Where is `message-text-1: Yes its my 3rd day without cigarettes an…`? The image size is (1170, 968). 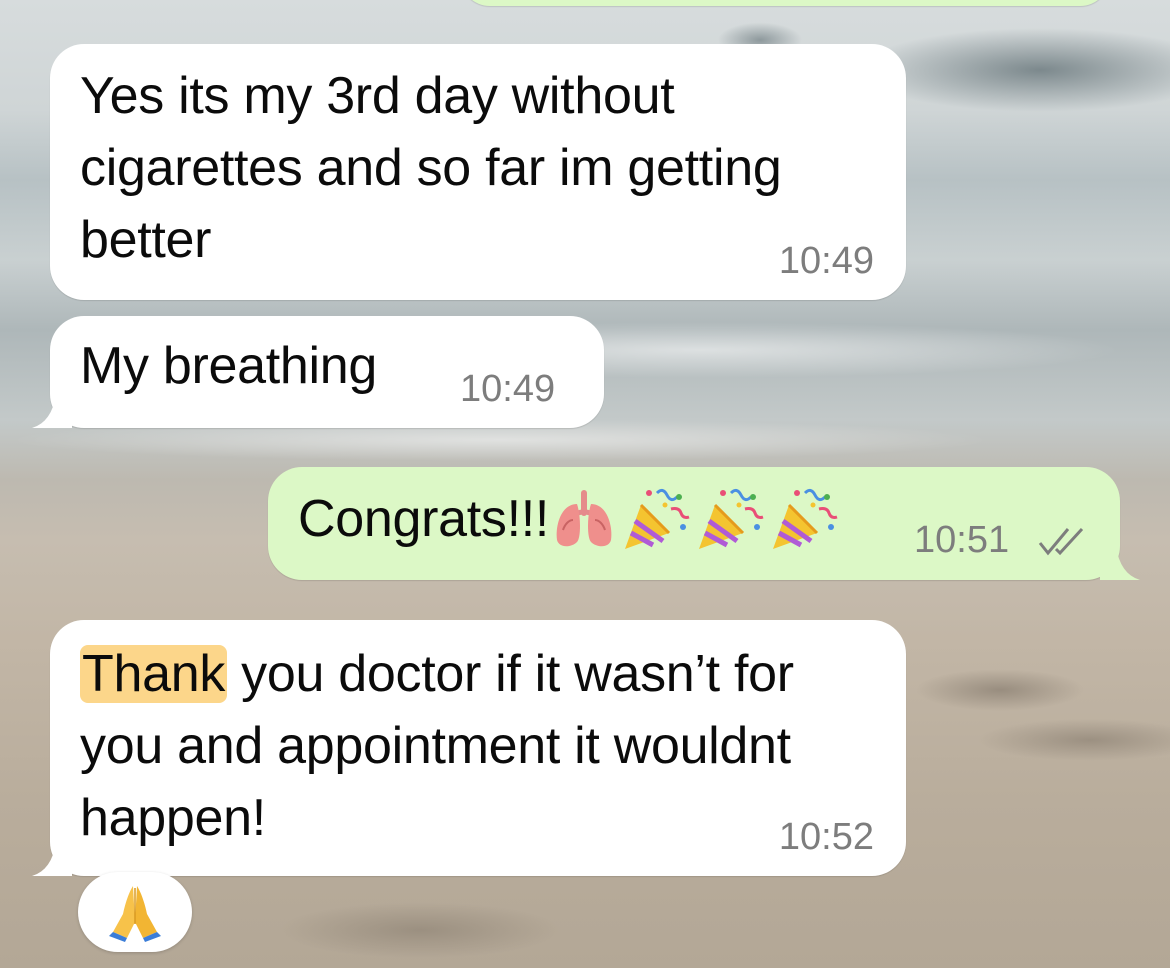
message-text-1: Yes its my 3rd day without cigarettes an… is located at coordinates (431, 168).